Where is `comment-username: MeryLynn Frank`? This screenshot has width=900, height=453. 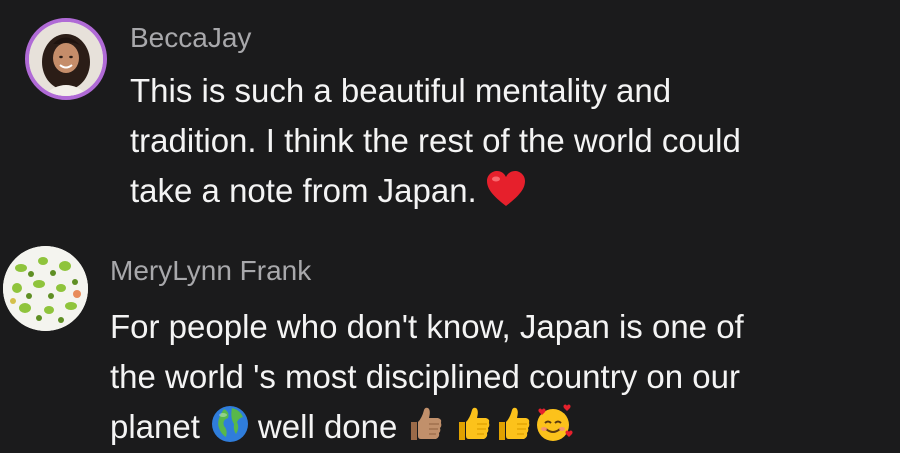 comment-username: MeryLynn Frank is located at coordinates (210, 271).